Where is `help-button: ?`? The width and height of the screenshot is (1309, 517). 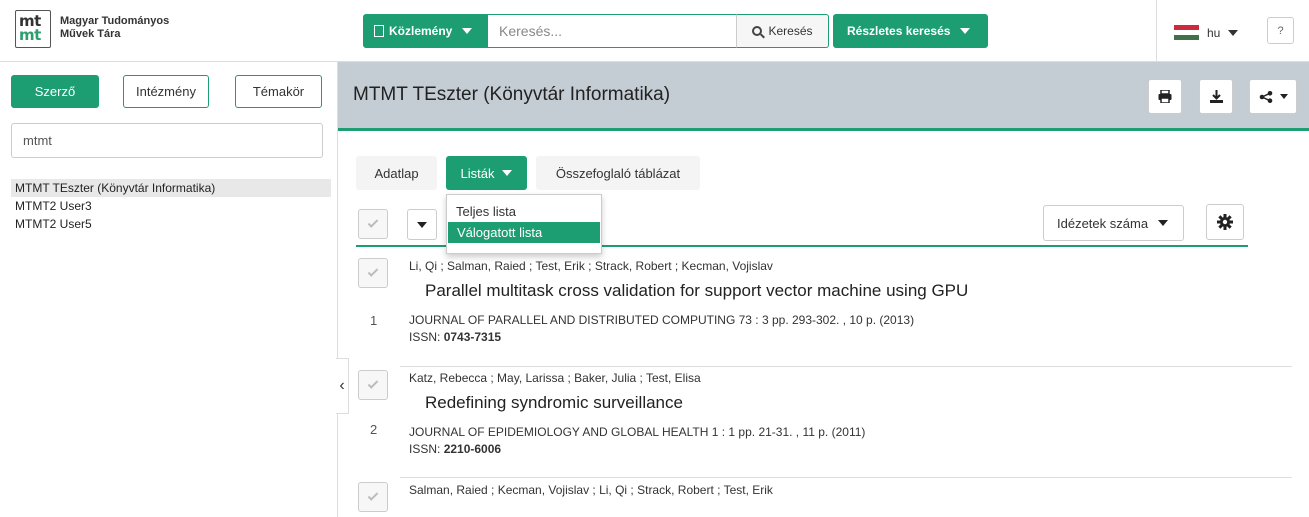
help-button: ? is located at coordinates (1280, 30).